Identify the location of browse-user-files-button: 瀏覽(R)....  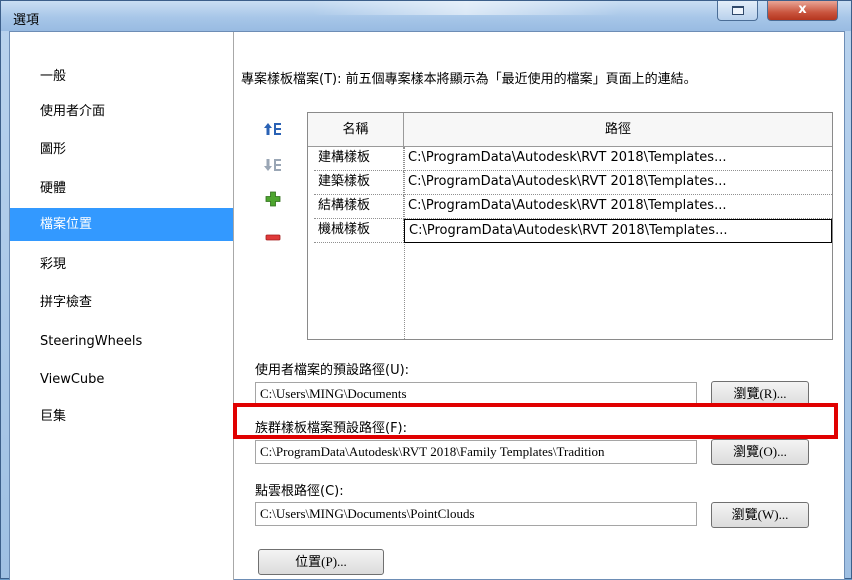
(760, 394).